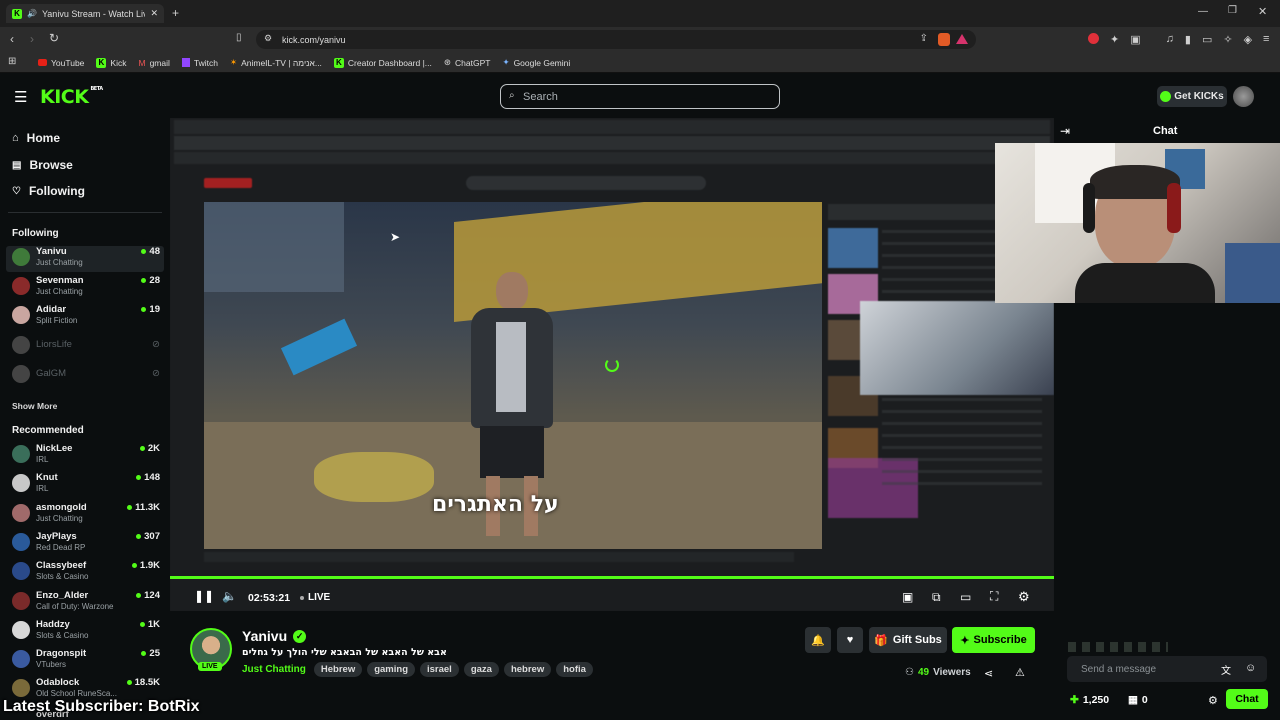  I want to click on nav-browse: ▤ Browse, so click(42, 165).